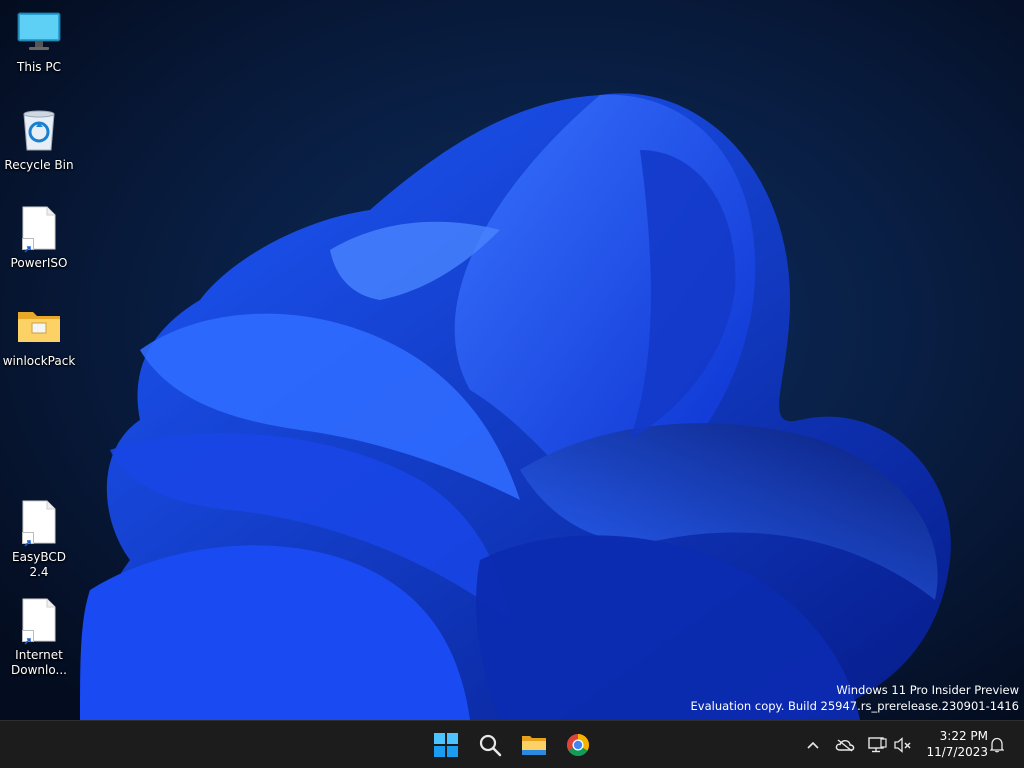  I want to click on speaker-muted-icon, so click(902, 745).